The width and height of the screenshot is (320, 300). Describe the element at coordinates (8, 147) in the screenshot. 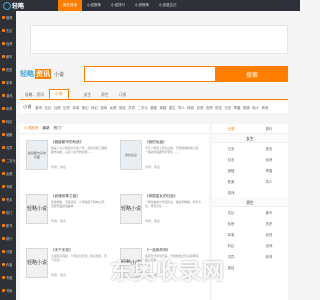

I see `sidebar-item: 灵异` at that location.